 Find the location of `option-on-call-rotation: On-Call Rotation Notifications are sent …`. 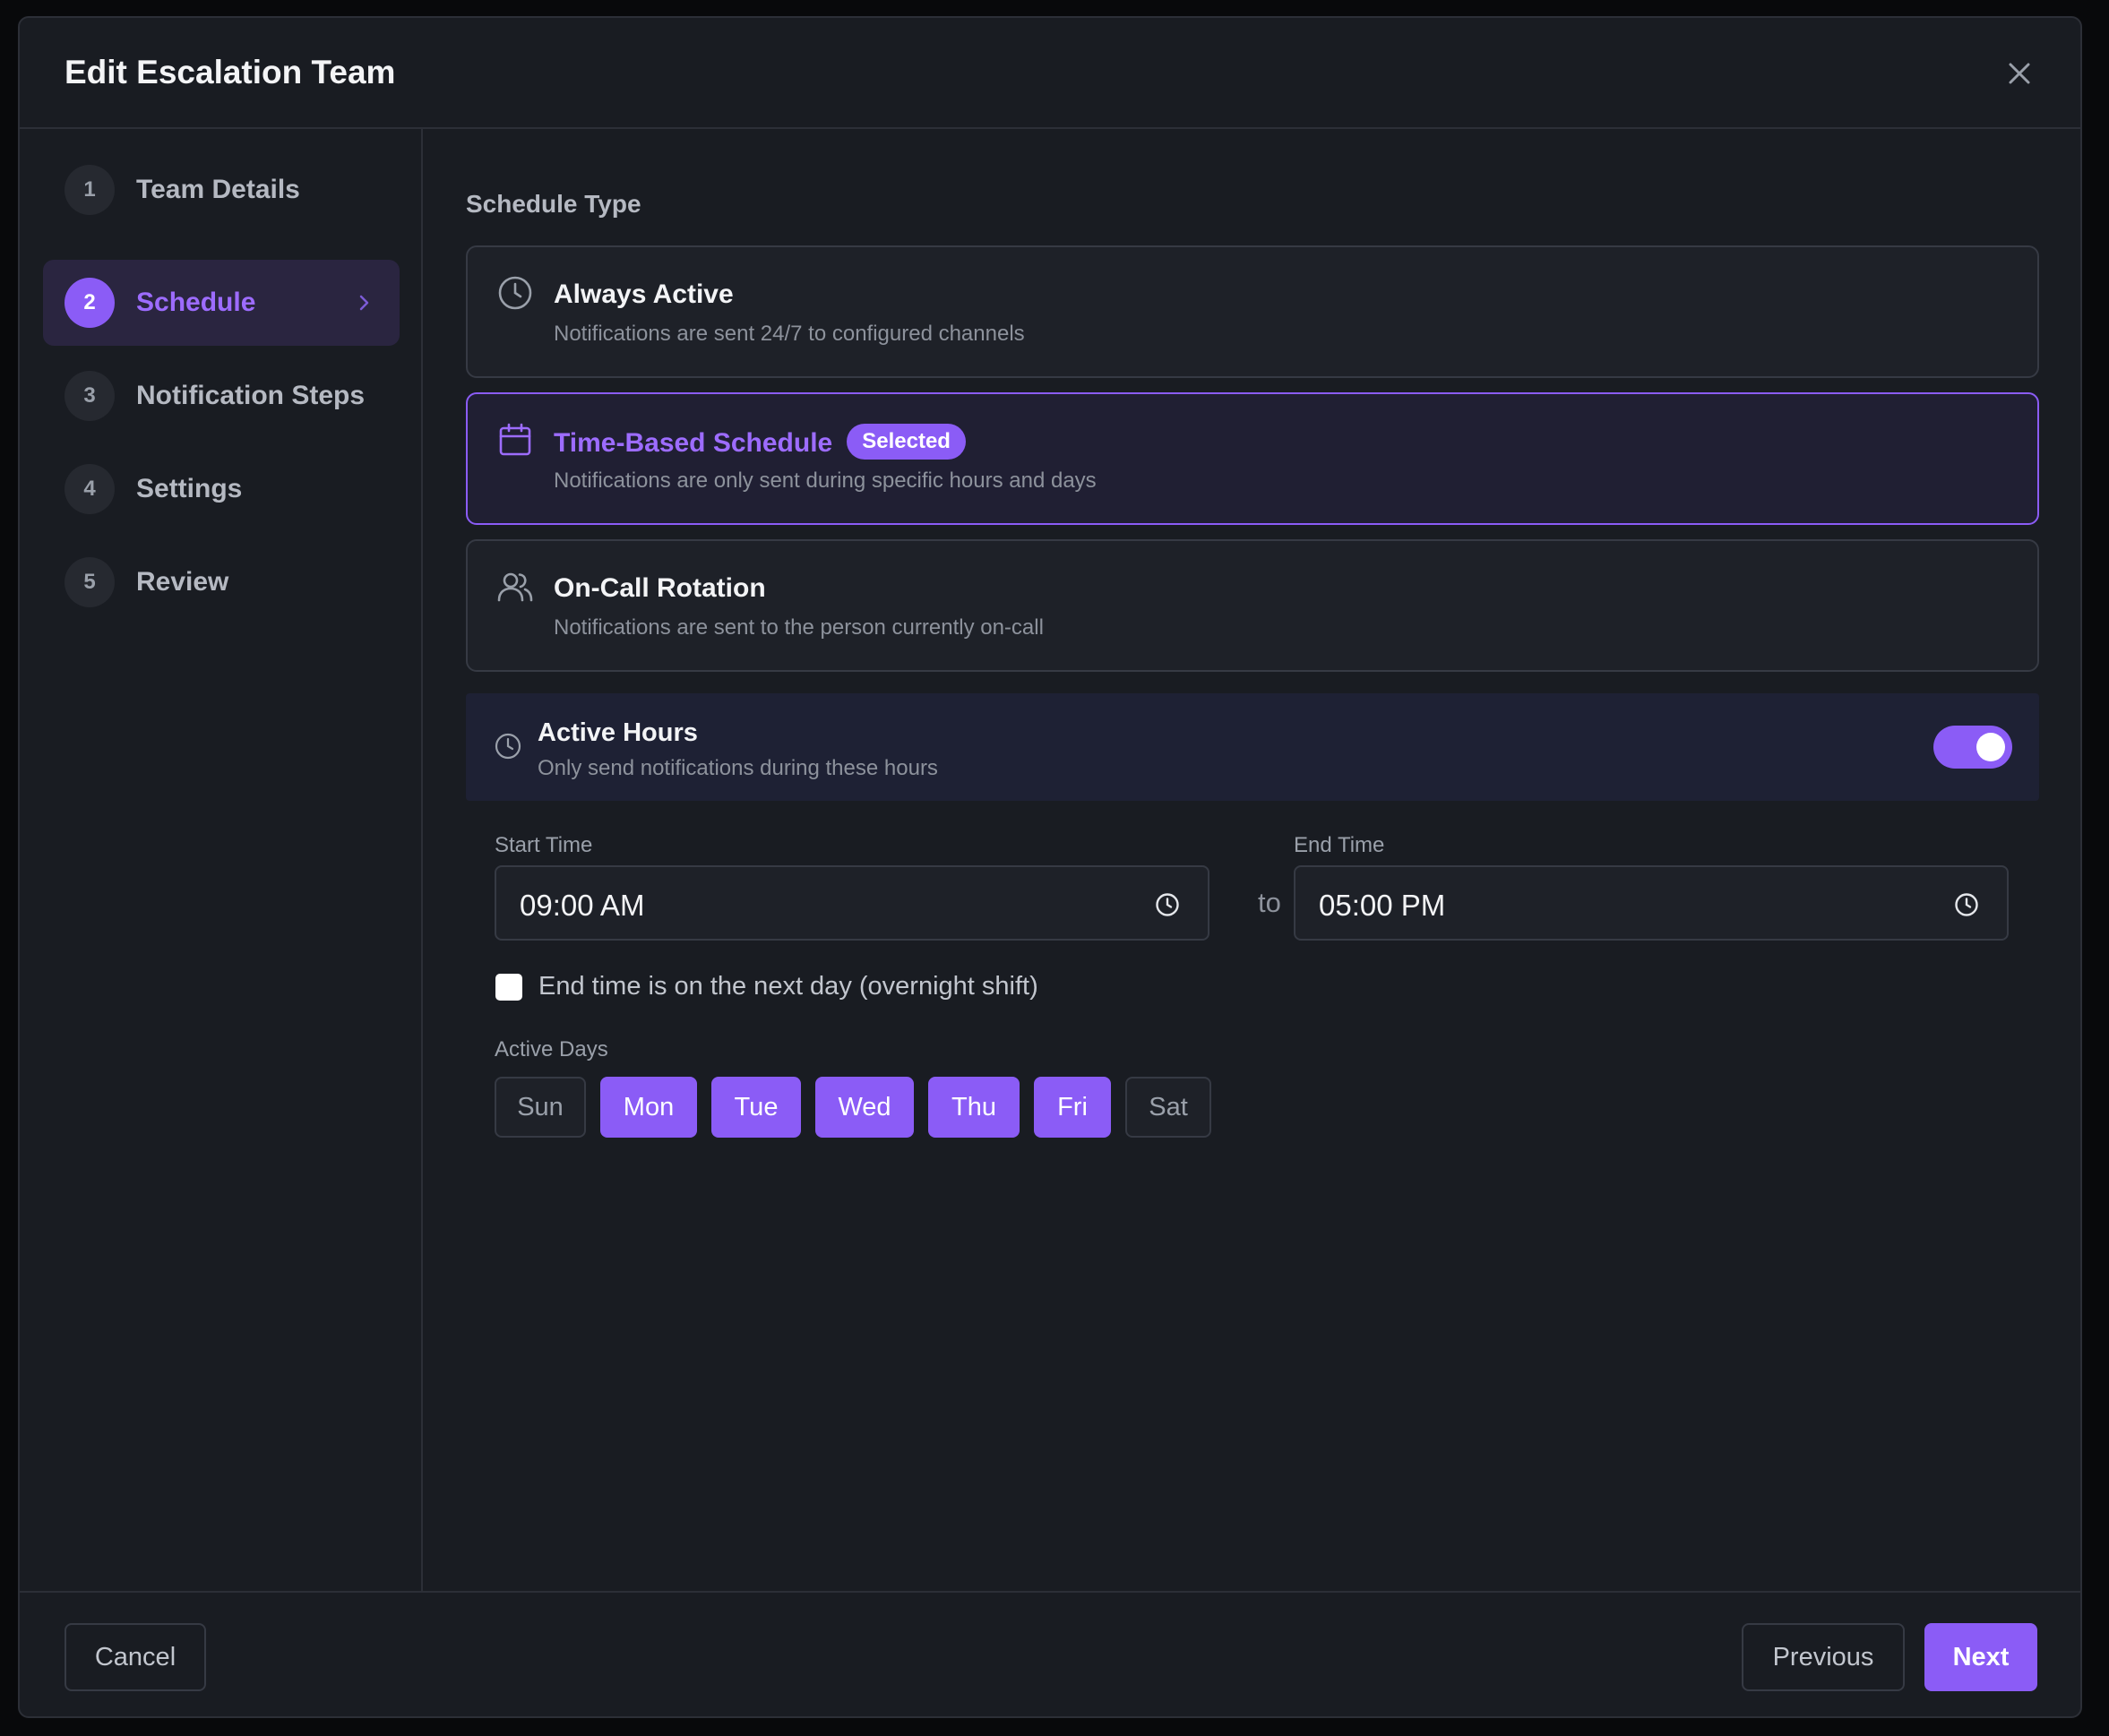

option-on-call-rotation: On-Call Rotation Notifications are sent … is located at coordinates (1252, 606).